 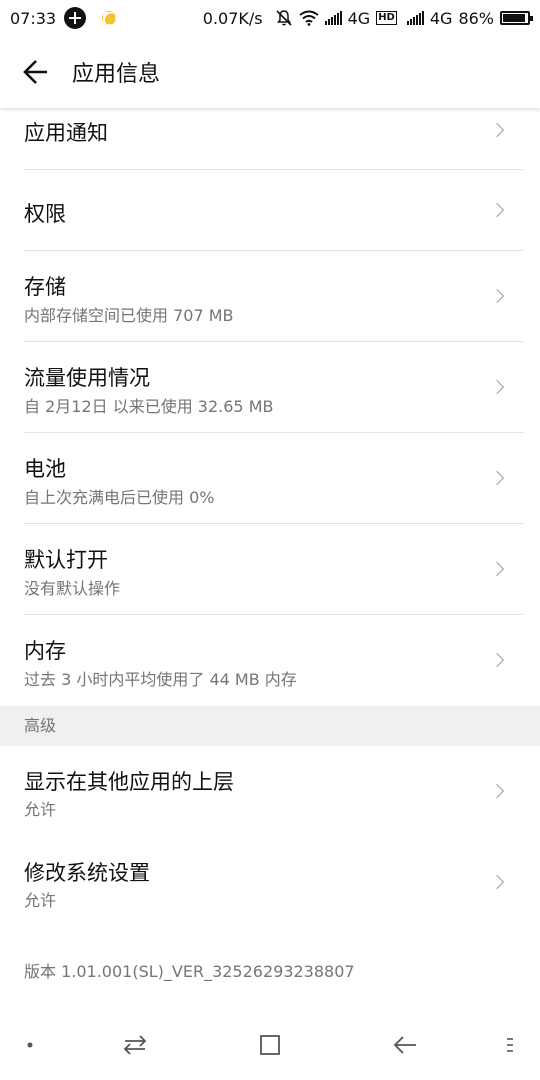 I want to click on nav-menu-button, so click(x=510, y=1045).